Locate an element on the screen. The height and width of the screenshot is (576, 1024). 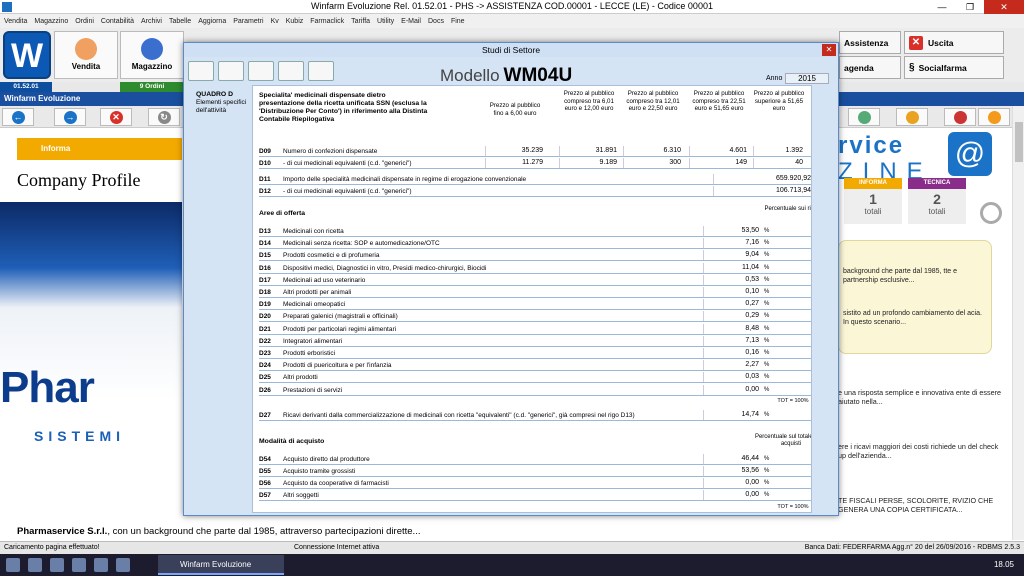
value-field: 4.601 is located at coordinates (719, 151).